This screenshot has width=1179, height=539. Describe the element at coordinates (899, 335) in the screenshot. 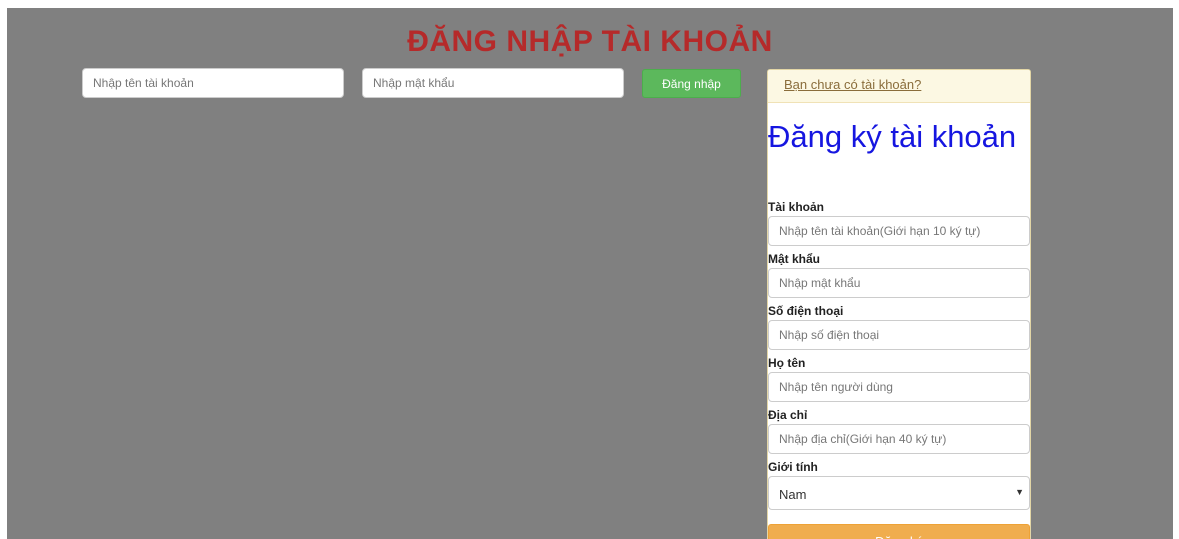

I see `register-phone-input` at that location.